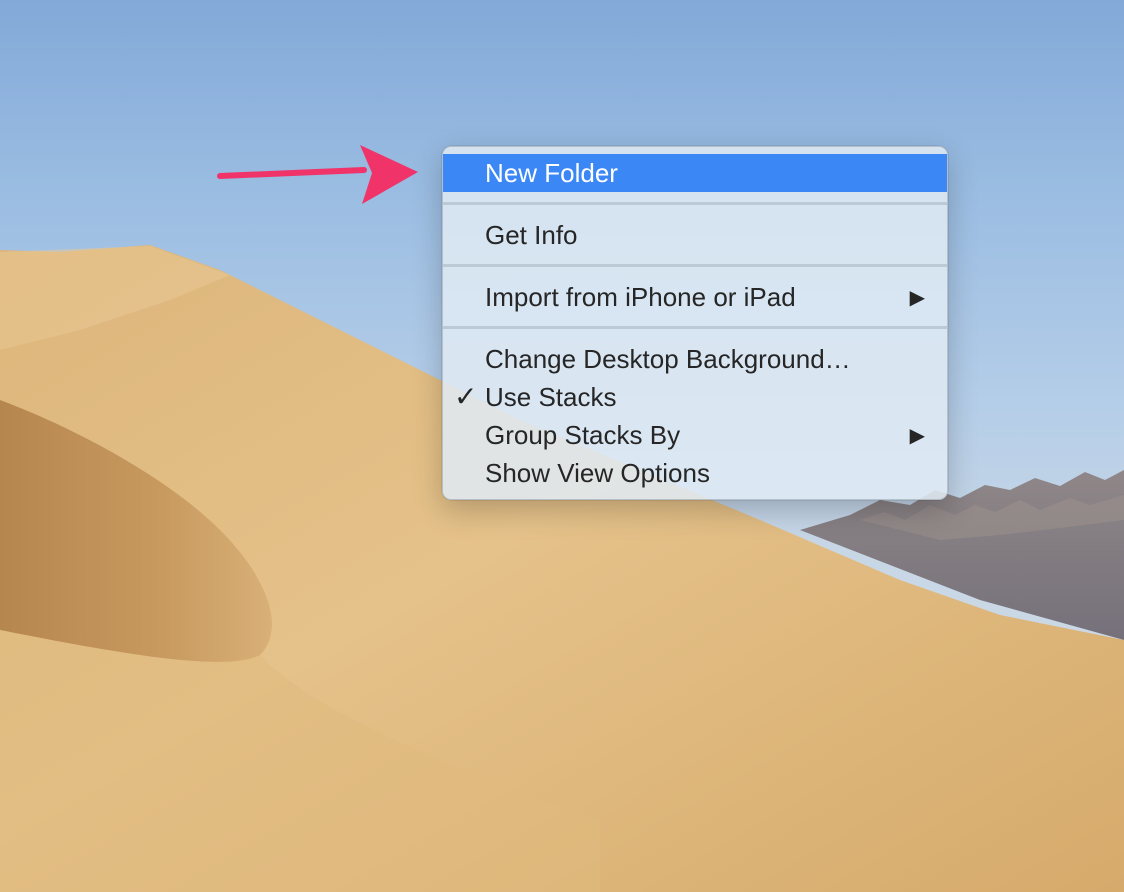 The height and width of the screenshot is (892, 1124). What do you see at coordinates (531, 235) in the screenshot?
I see `menu-item-label: Get Info` at bounding box center [531, 235].